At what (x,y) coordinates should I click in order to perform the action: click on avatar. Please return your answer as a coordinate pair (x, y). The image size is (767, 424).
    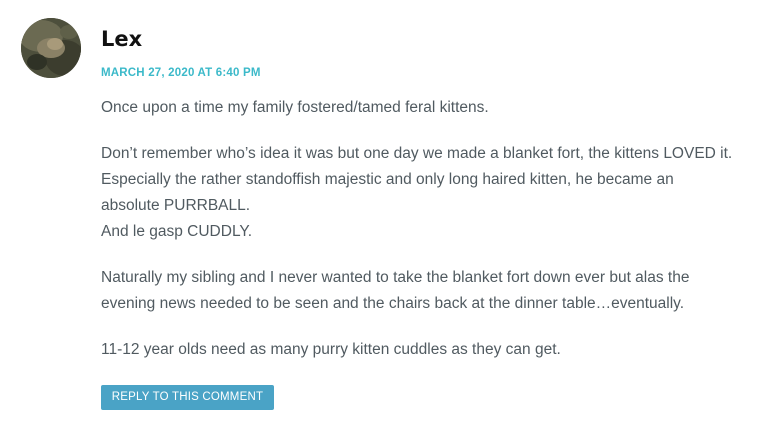
    Looking at the image, I should click on (51, 48).